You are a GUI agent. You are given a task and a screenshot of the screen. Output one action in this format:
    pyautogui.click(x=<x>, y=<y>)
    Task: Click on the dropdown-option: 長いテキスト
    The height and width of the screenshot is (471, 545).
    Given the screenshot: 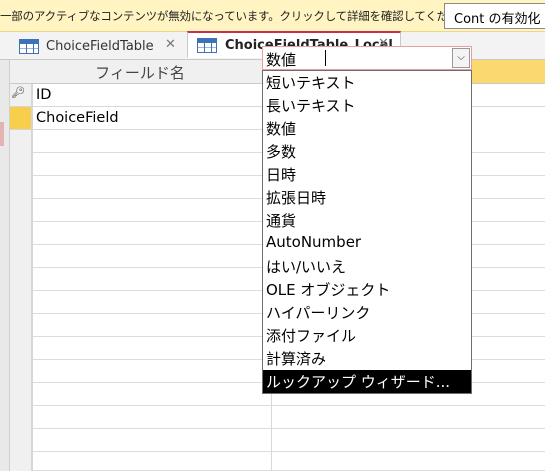 What is the action you would take?
    pyautogui.click(x=367, y=105)
    